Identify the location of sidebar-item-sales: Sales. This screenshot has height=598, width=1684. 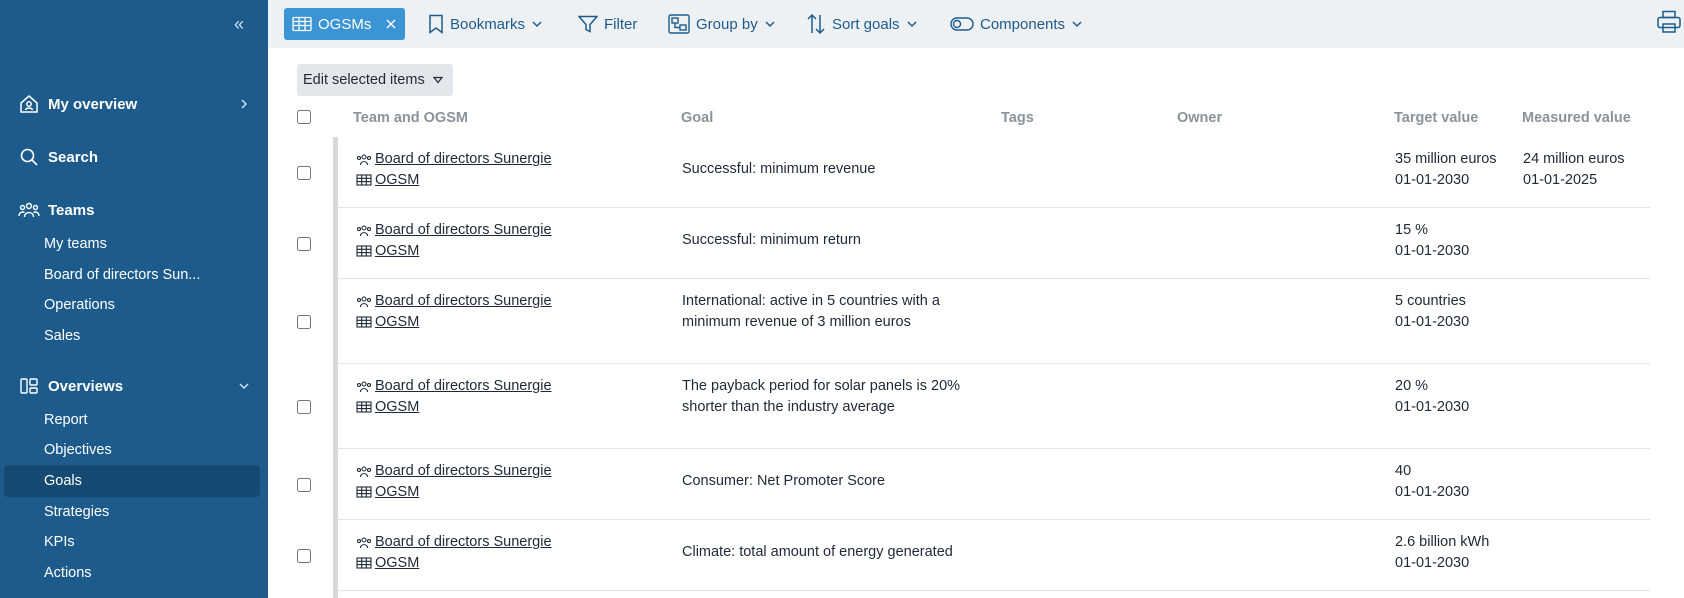
(62, 336).